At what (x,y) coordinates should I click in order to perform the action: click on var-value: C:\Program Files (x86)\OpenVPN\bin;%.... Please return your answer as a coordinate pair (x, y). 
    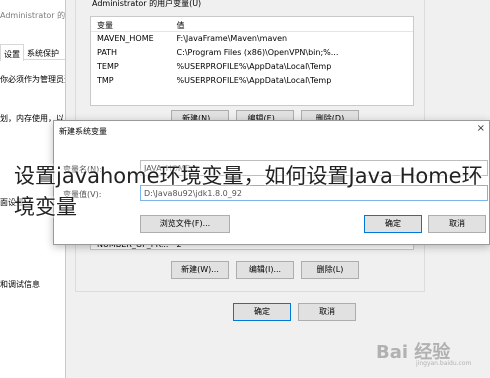
    Looking at the image, I should click on (257, 52).